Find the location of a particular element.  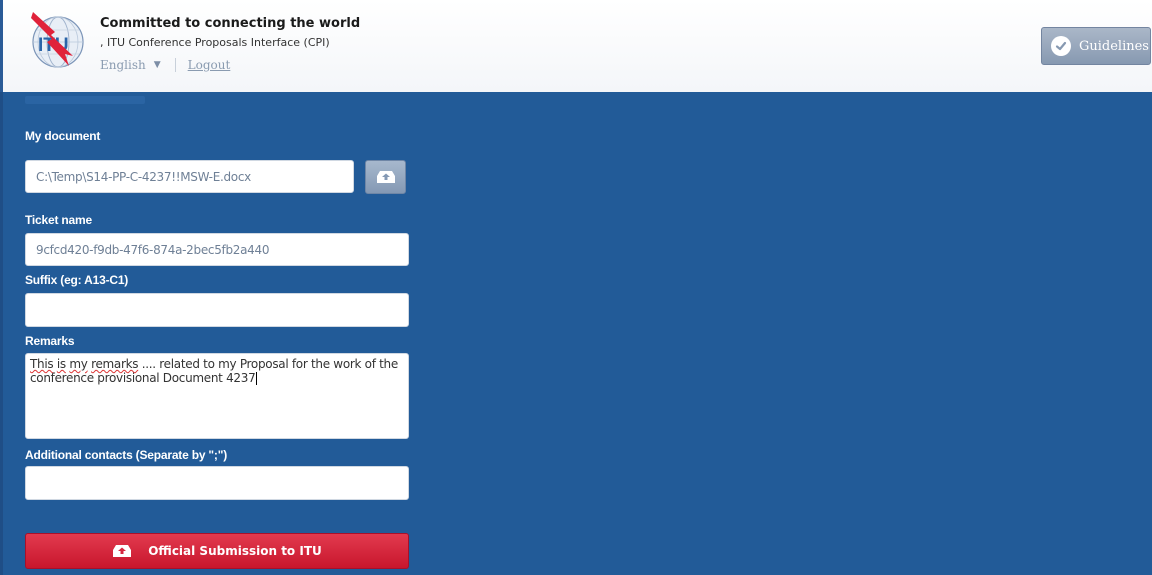

divider is located at coordinates (175, 65).